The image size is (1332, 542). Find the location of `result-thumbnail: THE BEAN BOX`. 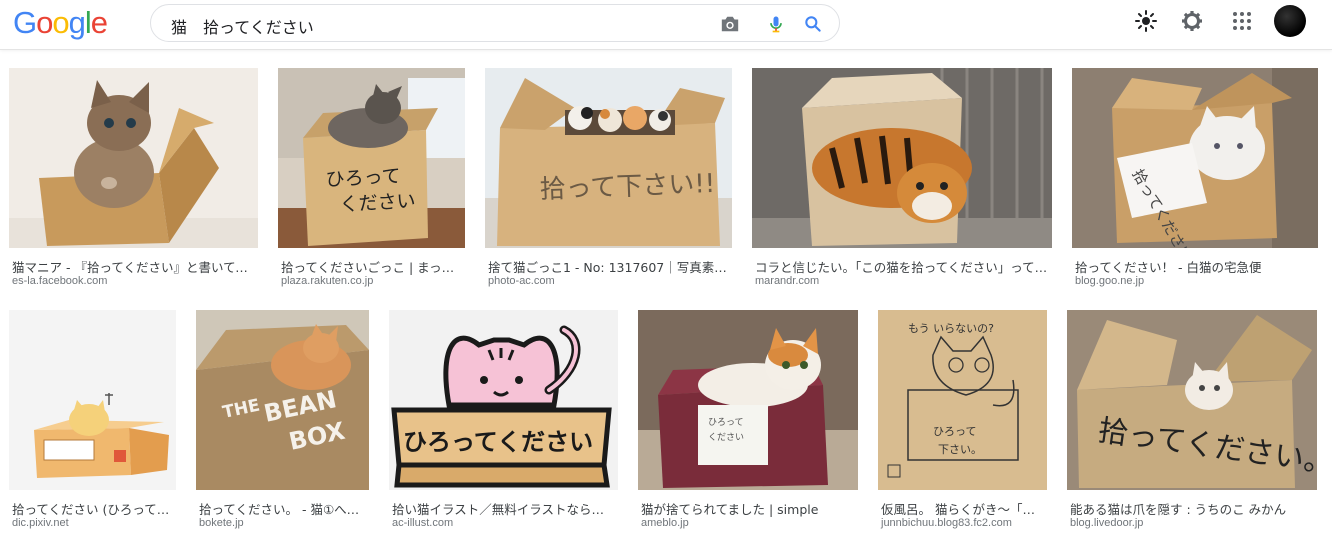

result-thumbnail: THE BEAN BOX is located at coordinates (282, 400).